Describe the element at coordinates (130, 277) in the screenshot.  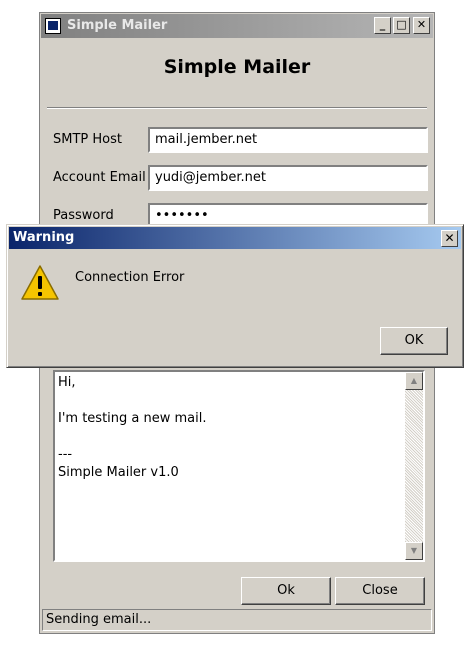
I see `dialog-message: Connection Error` at that location.